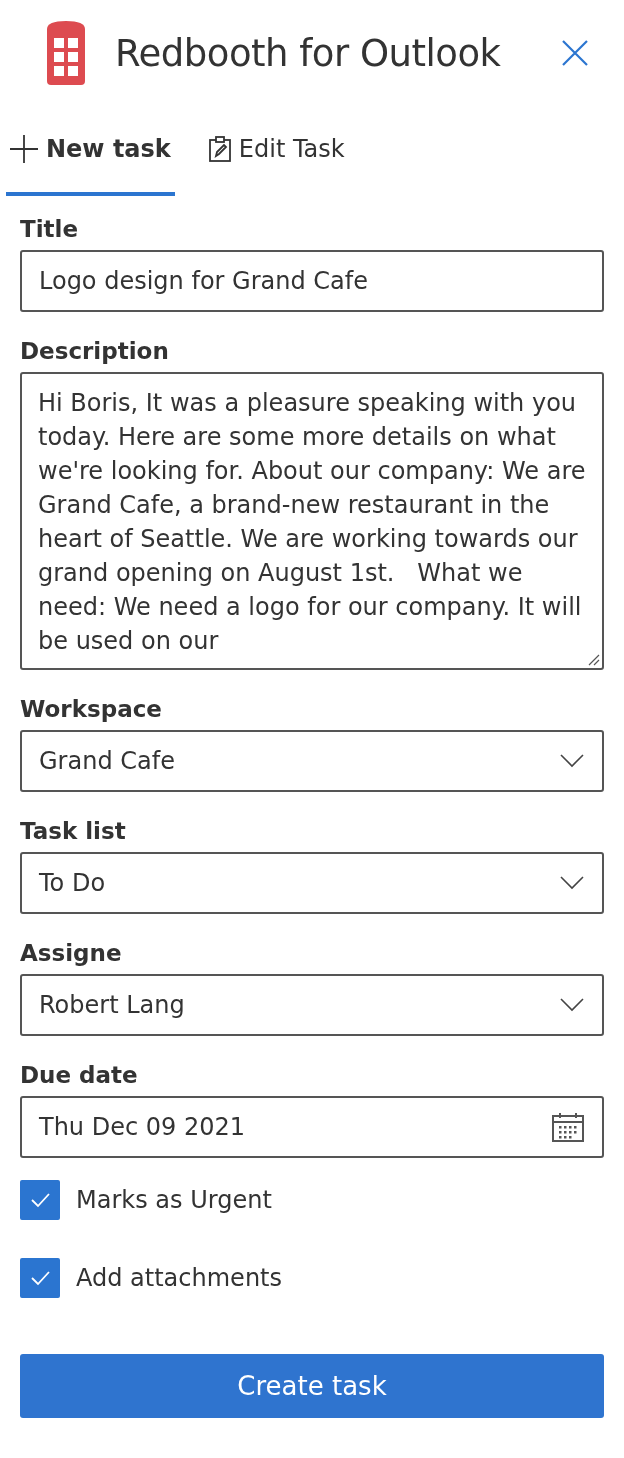  I want to click on create-task-button: Create task, so click(312, 1386).